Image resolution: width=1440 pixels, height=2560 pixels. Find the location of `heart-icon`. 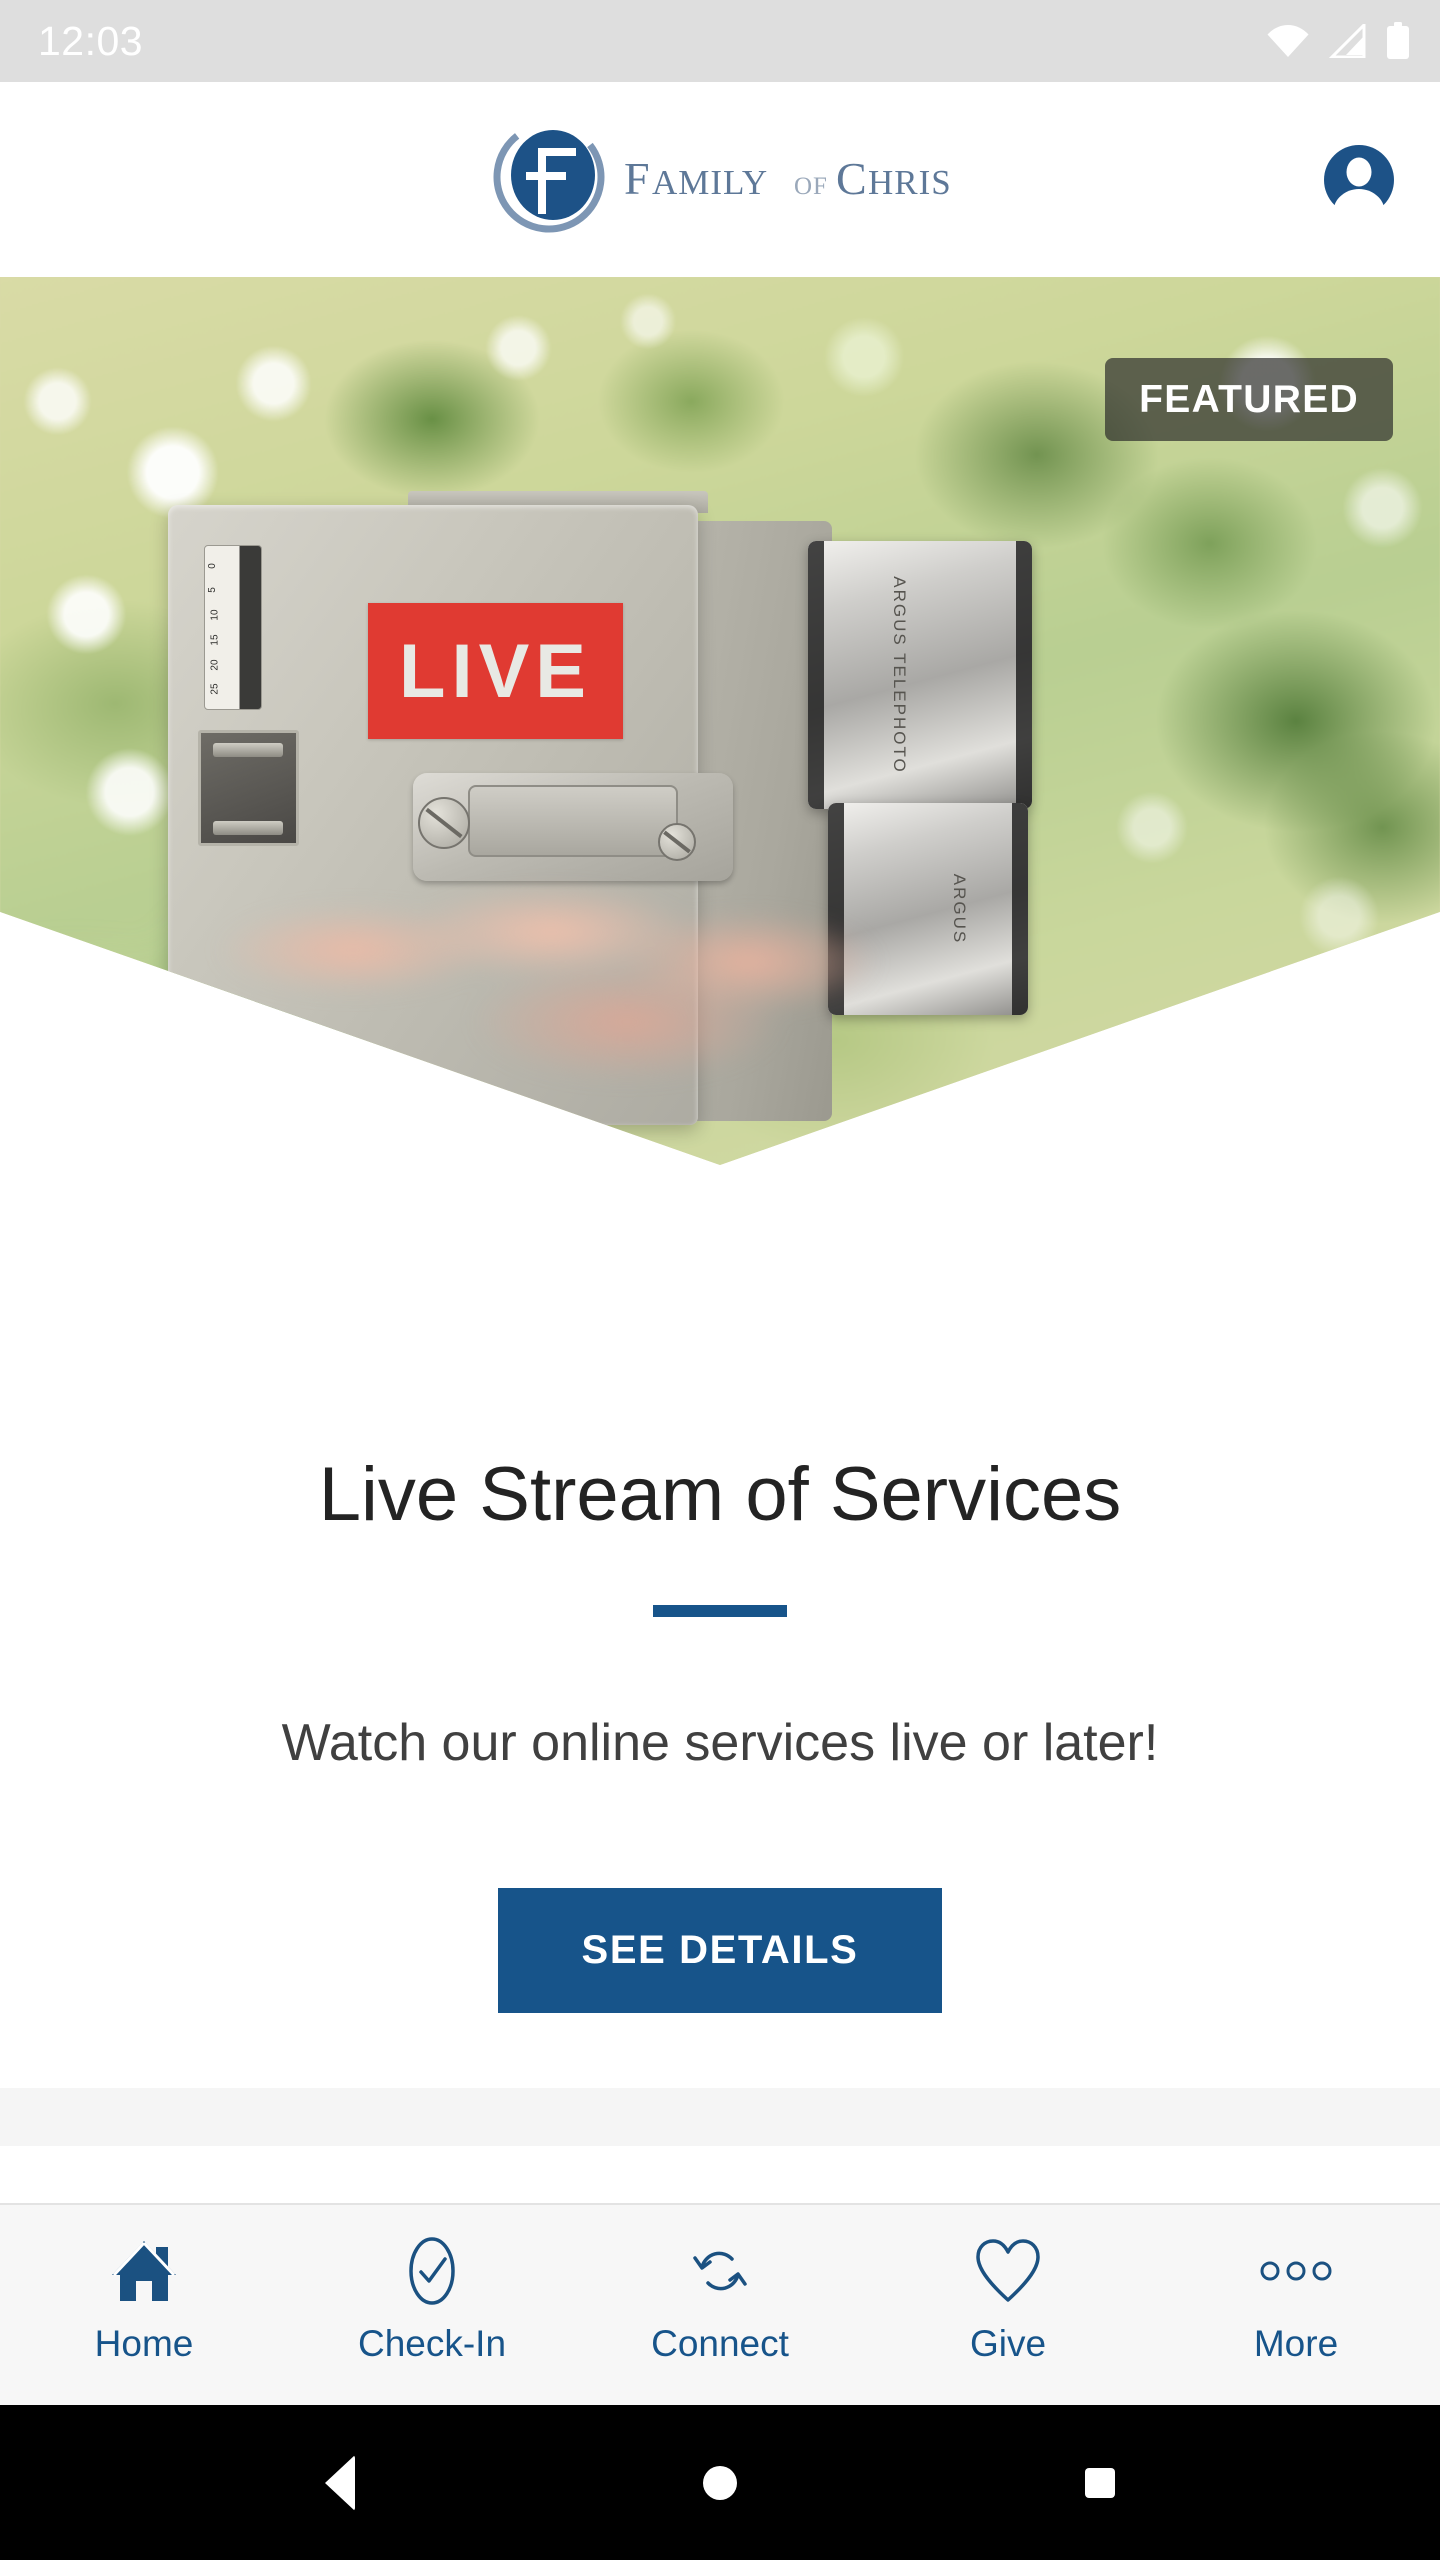

heart-icon is located at coordinates (1008, 2271).